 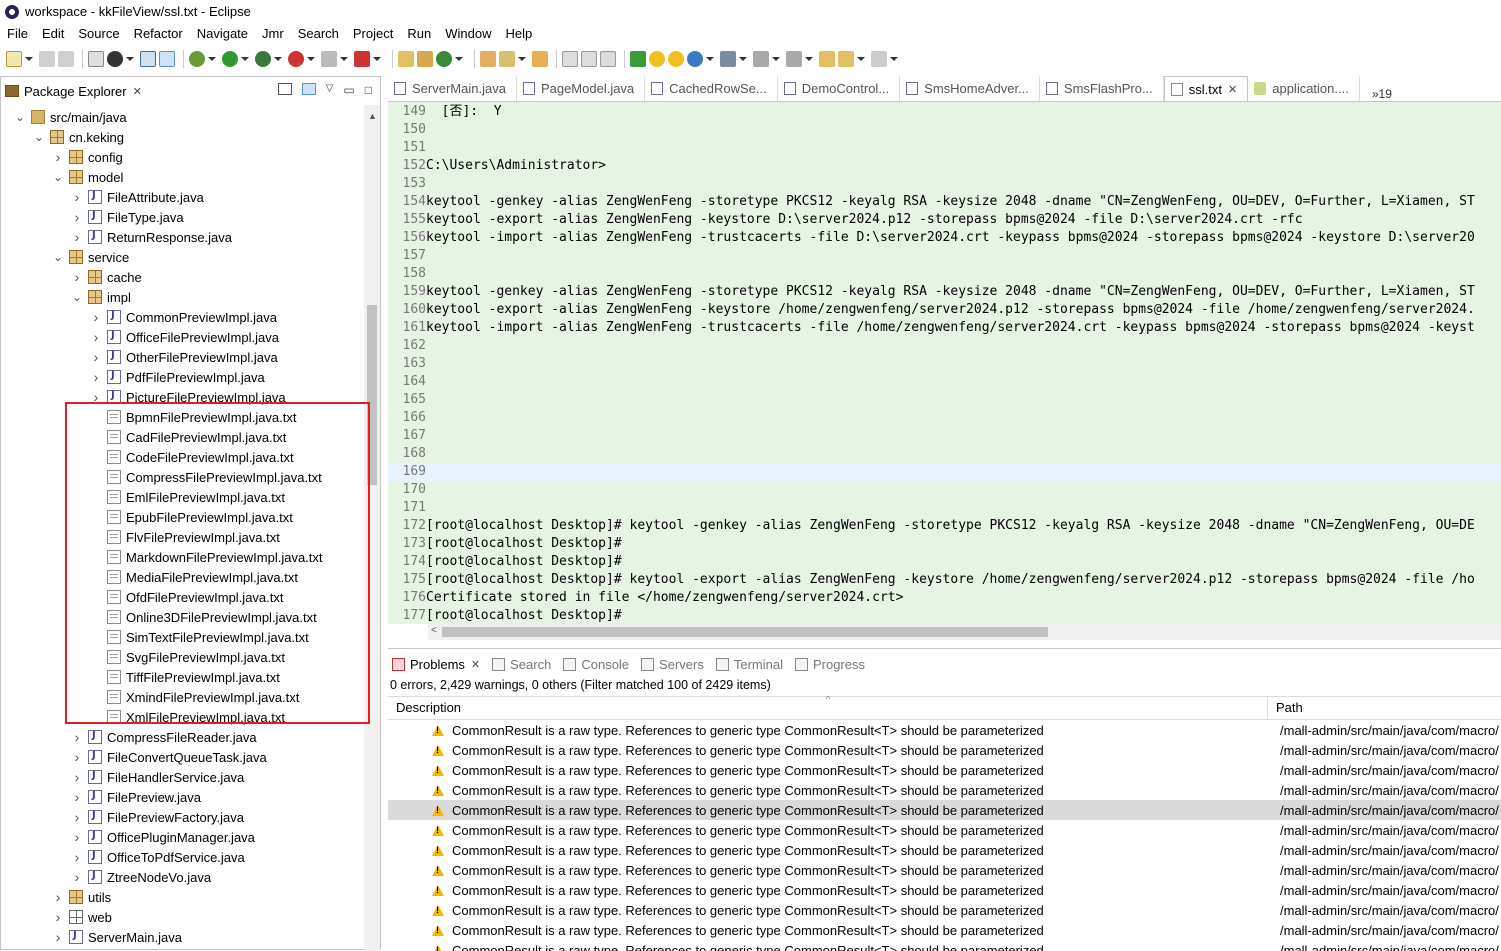 I want to click on tree-item-txt-file: XmindFilePreviewImpl.java.txt, so click(x=194, y=697).